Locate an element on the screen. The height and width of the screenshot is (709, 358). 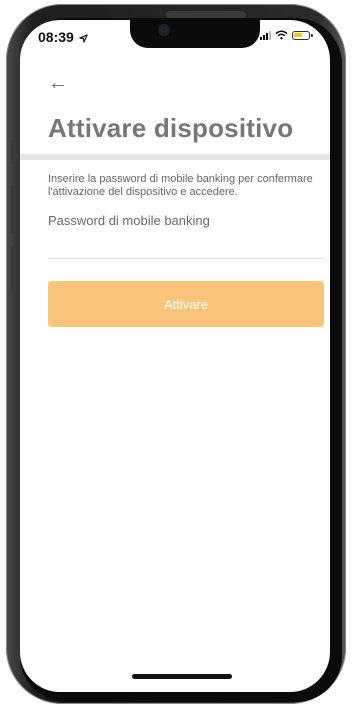
back-arrow-icon: ← is located at coordinates (58, 83).